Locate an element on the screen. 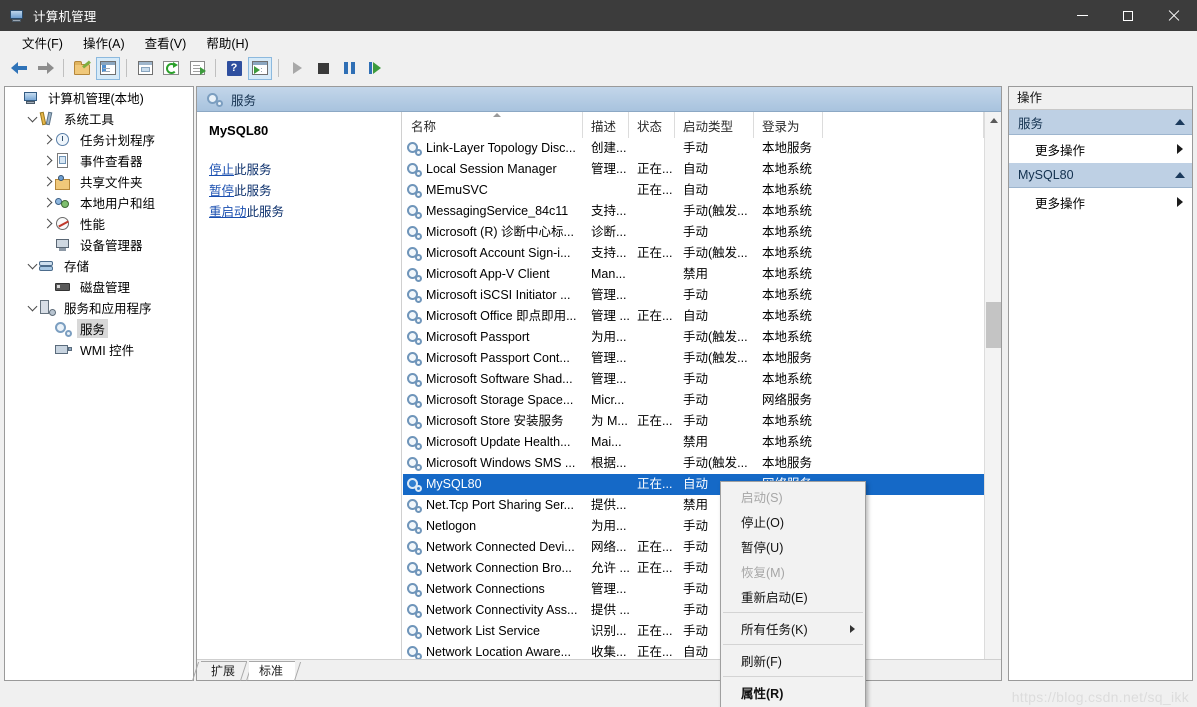  scroll-up-button is located at coordinates (993, 120).